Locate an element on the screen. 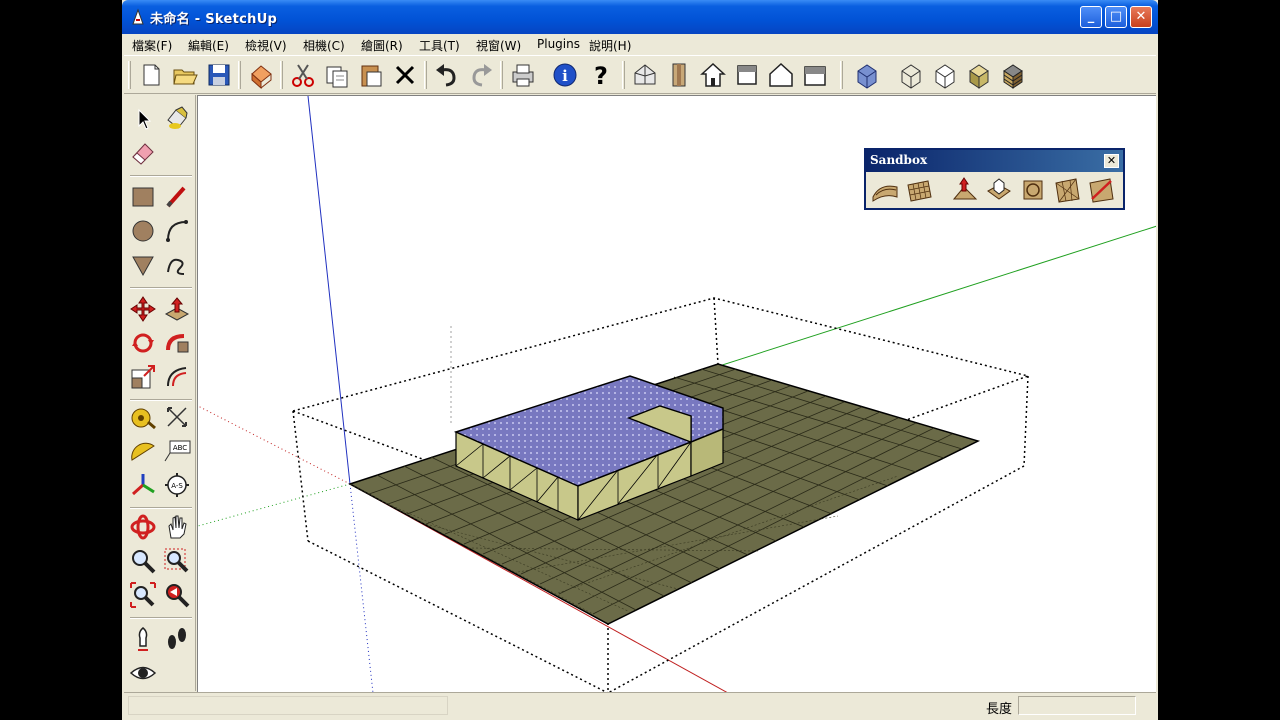 The height and width of the screenshot is (720, 1280). right-view-icon is located at coordinates (747, 75).